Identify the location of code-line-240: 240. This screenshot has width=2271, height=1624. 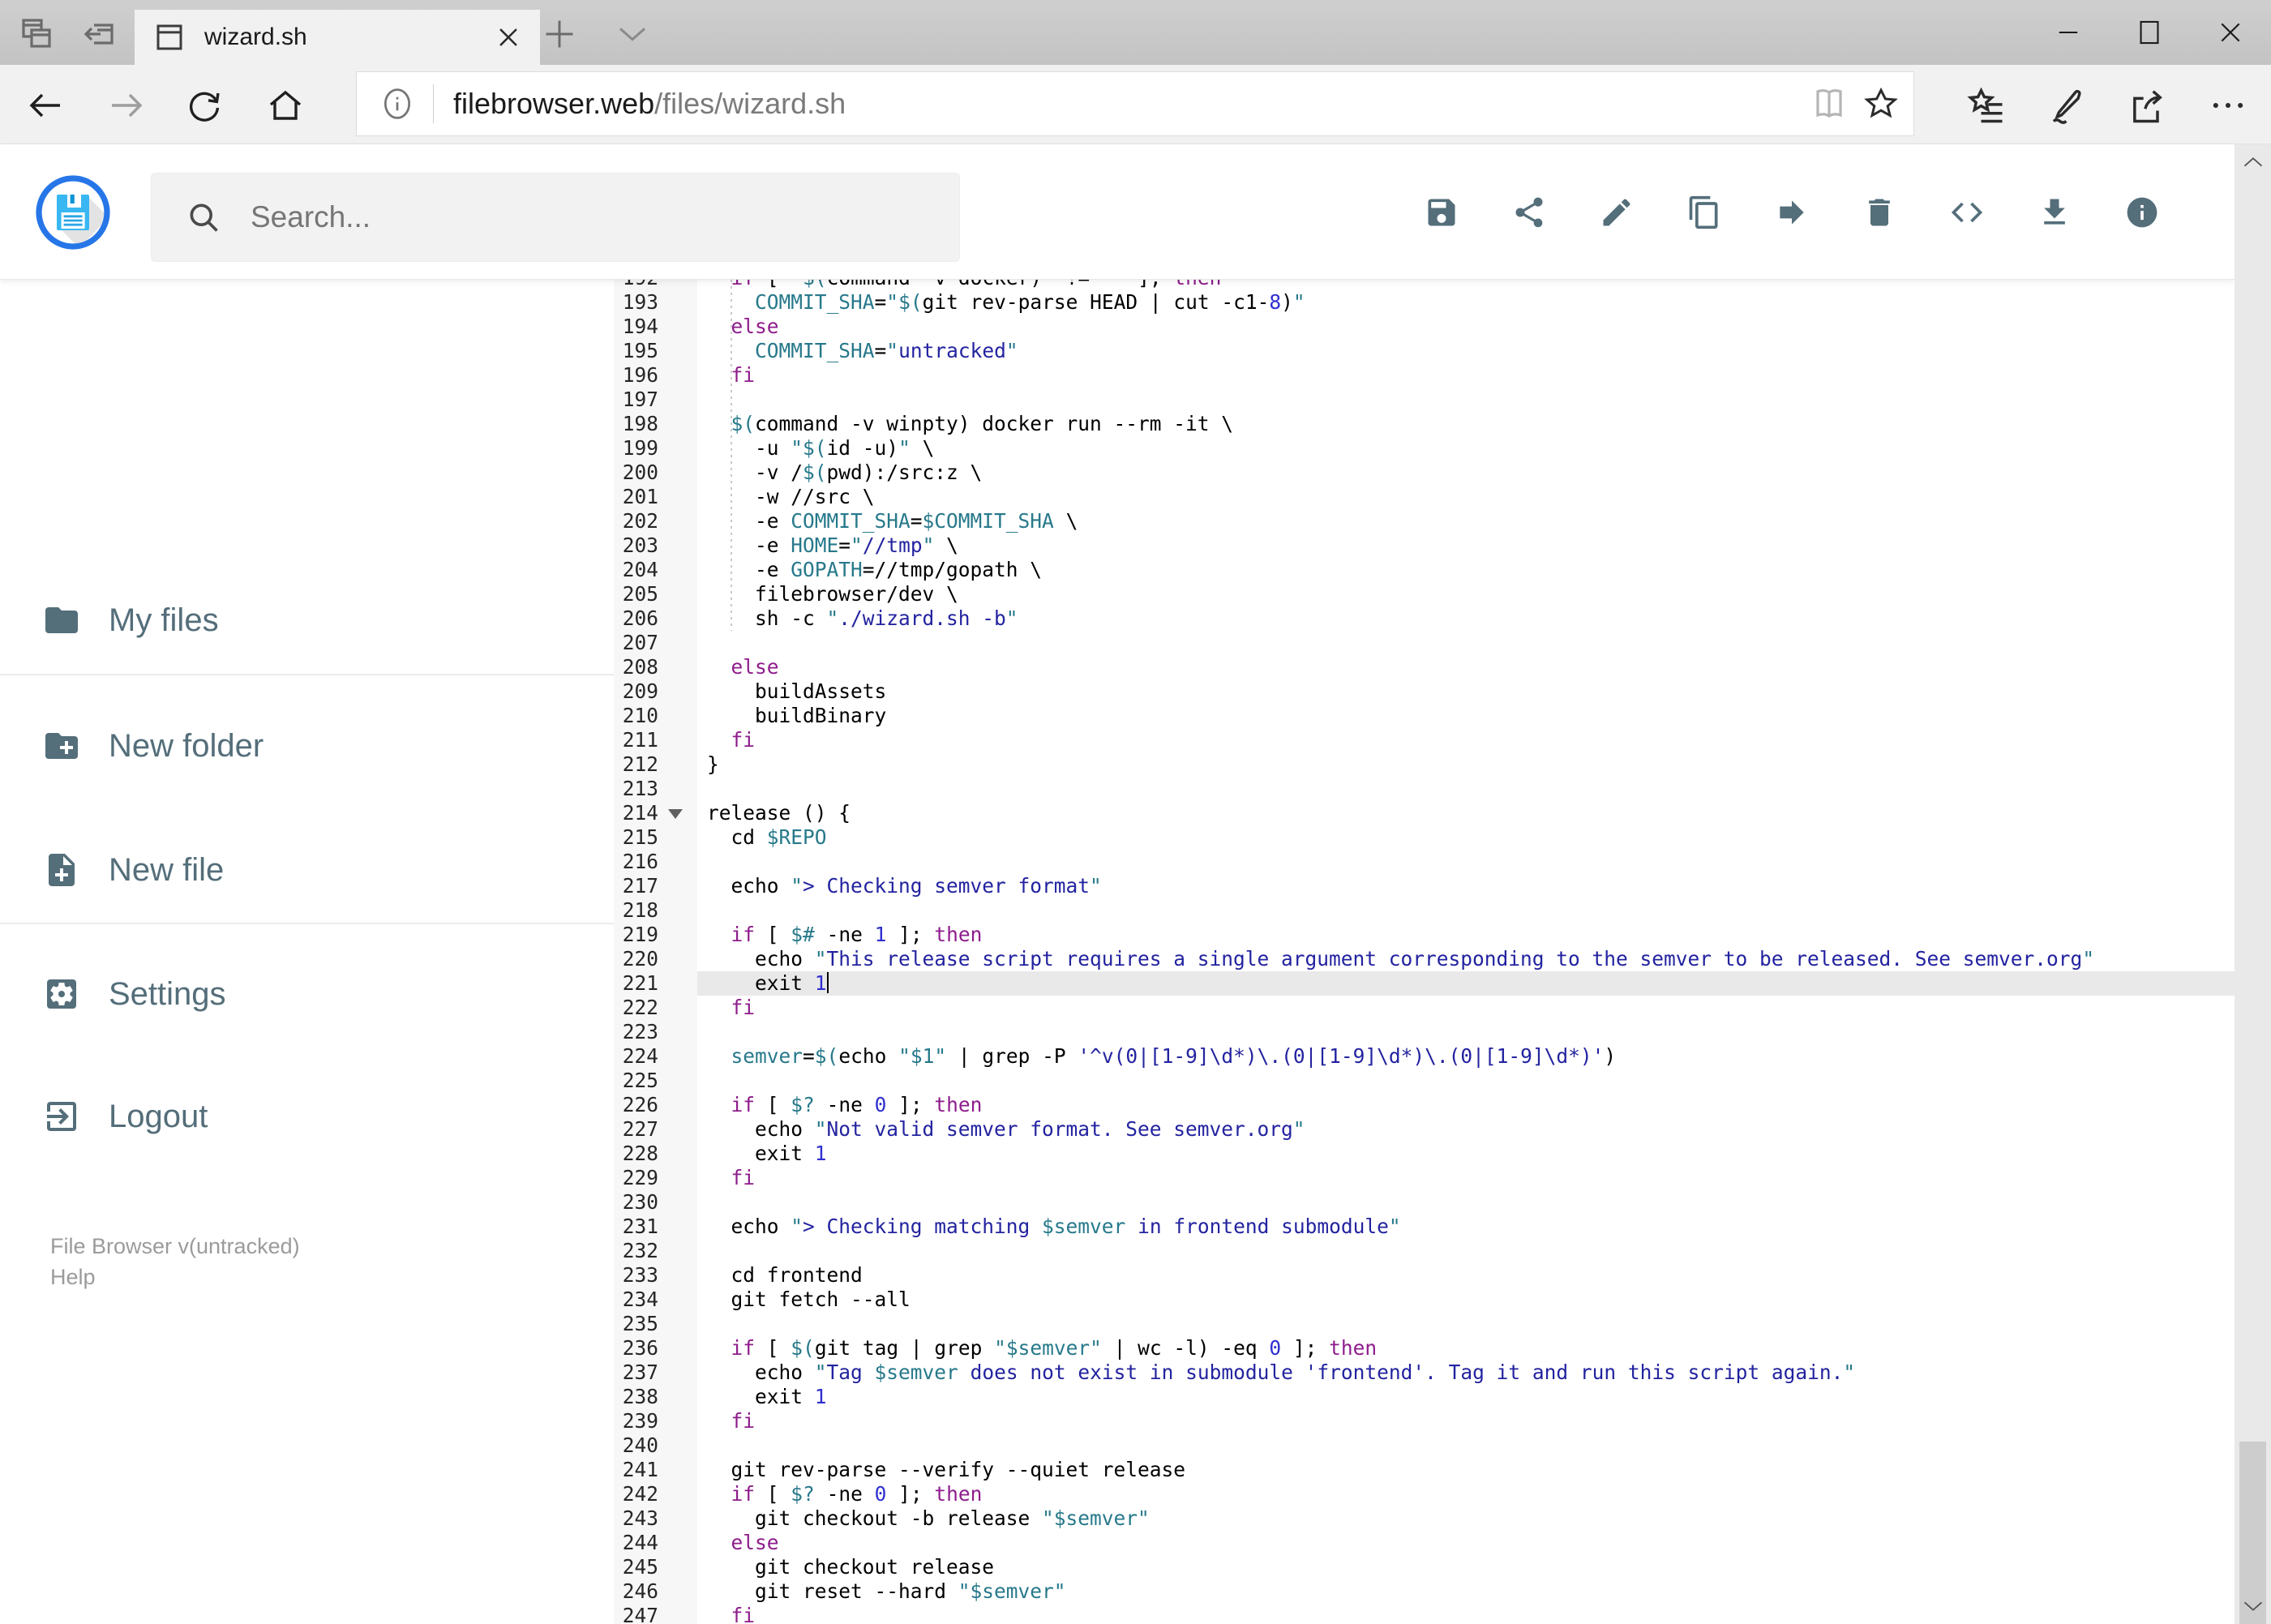
(1424, 1446).